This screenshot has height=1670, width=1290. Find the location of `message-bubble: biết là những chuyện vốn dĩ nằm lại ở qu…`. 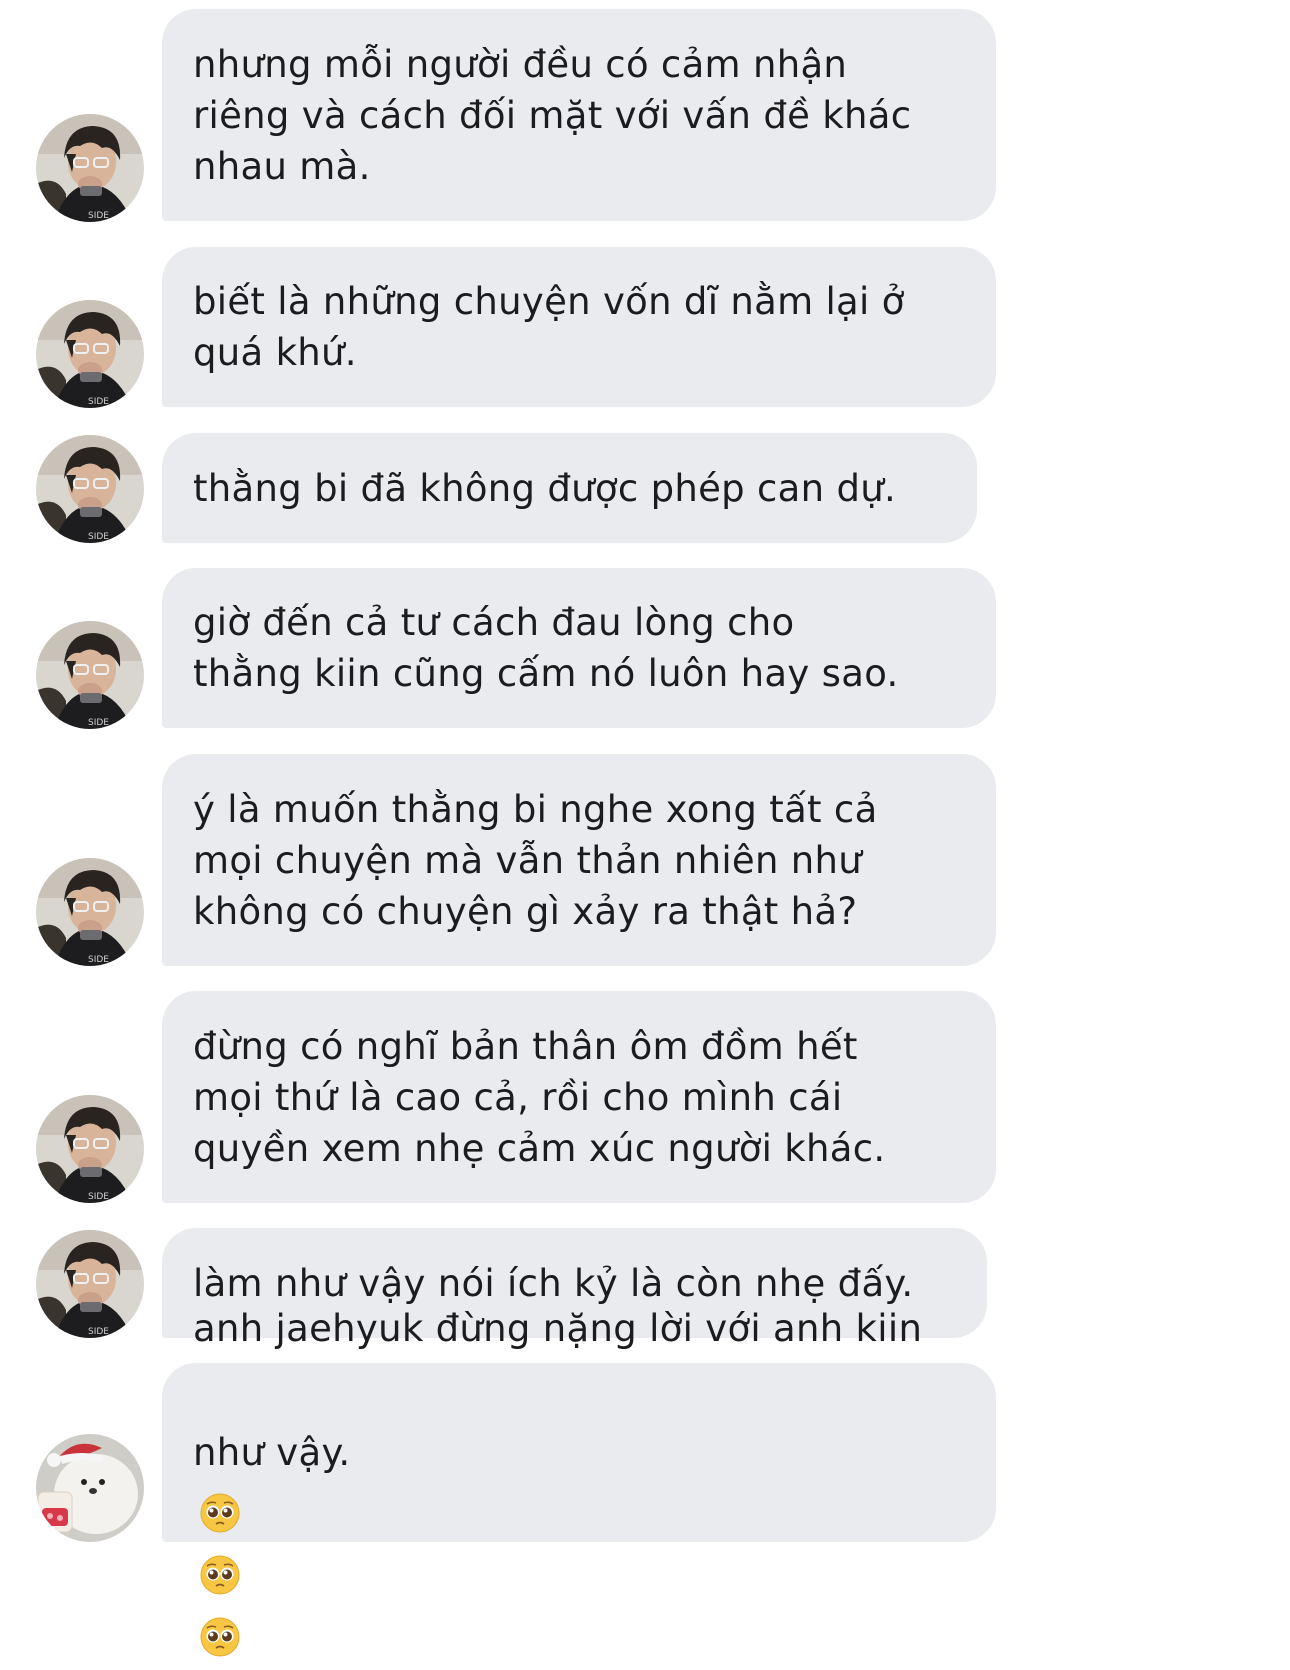

message-bubble: biết là những chuyện vốn dĩ nằm lại ở qu… is located at coordinates (579, 327).